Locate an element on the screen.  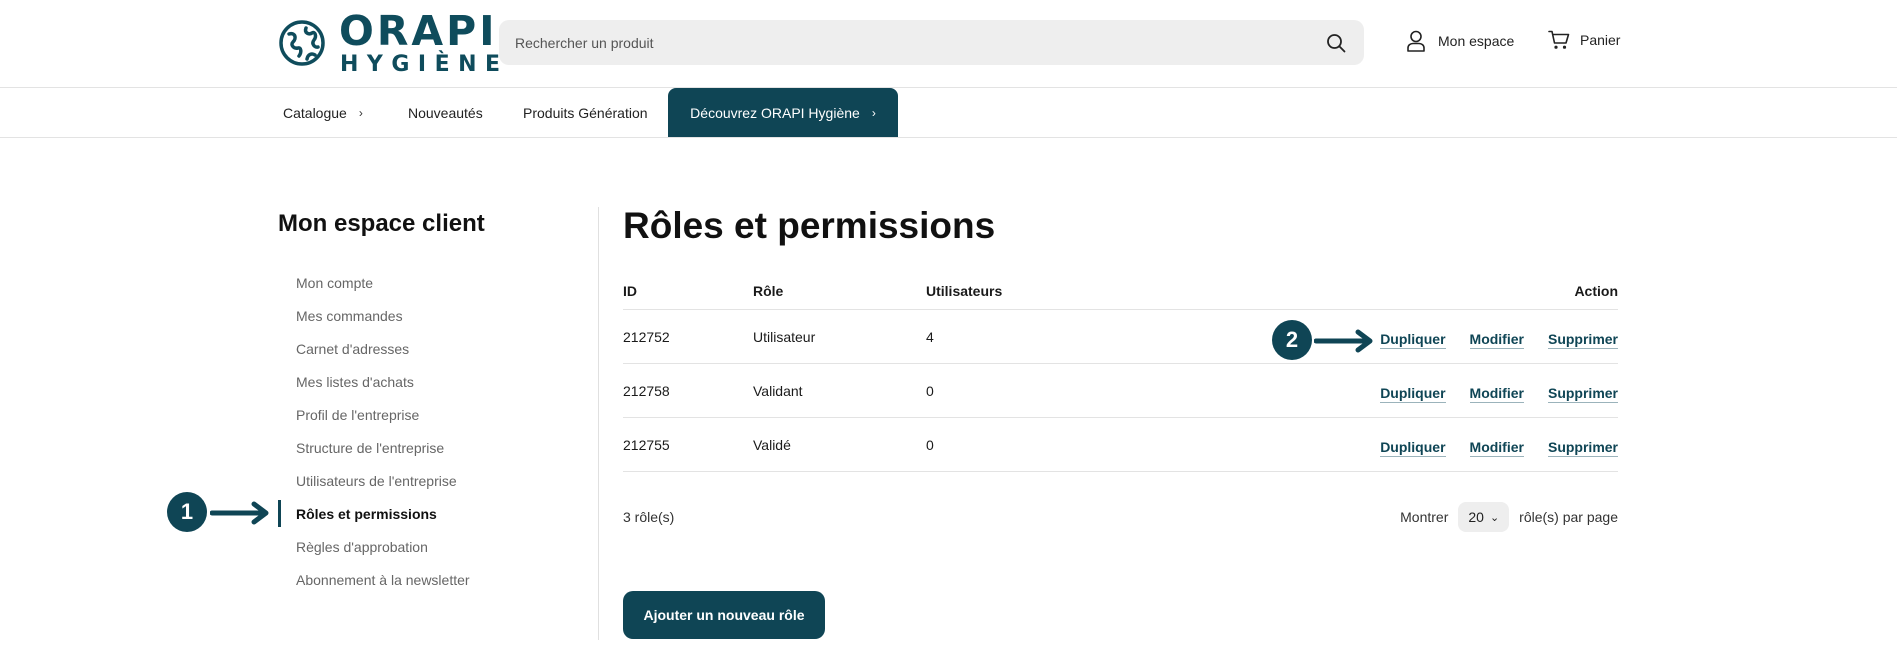
sidebar-item-roles-permissions: Rôles et permissions is located at coordinates (374, 513).